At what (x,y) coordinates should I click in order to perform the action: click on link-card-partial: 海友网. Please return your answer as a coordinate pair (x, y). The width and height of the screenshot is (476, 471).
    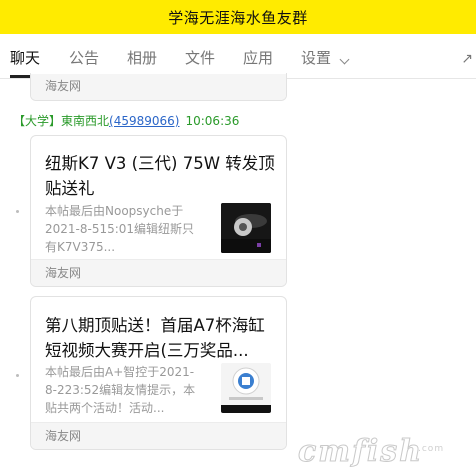
    Looking at the image, I should click on (158, 87).